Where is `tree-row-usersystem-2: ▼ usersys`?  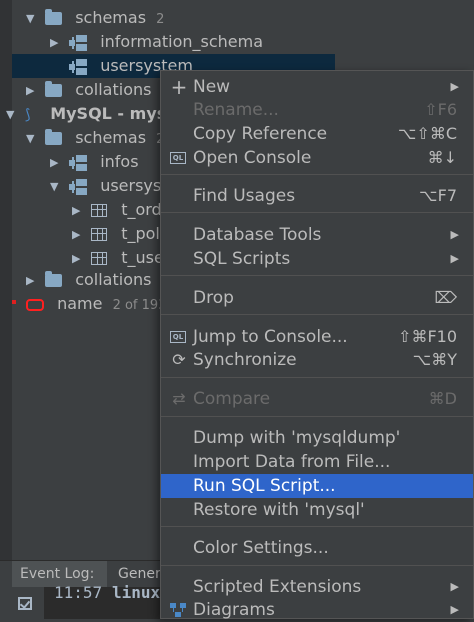 tree-row-usersystem-2: ▼ usersys is located at coordinates (105, 186).